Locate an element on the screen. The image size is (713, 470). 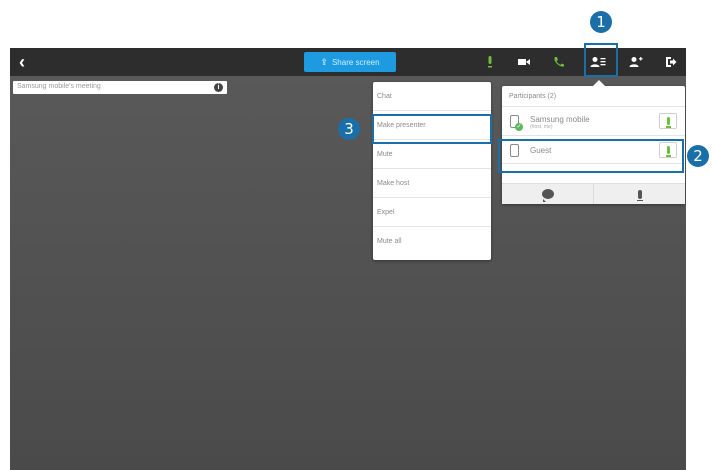
mute-all-button is located at coordinates (639, 194).